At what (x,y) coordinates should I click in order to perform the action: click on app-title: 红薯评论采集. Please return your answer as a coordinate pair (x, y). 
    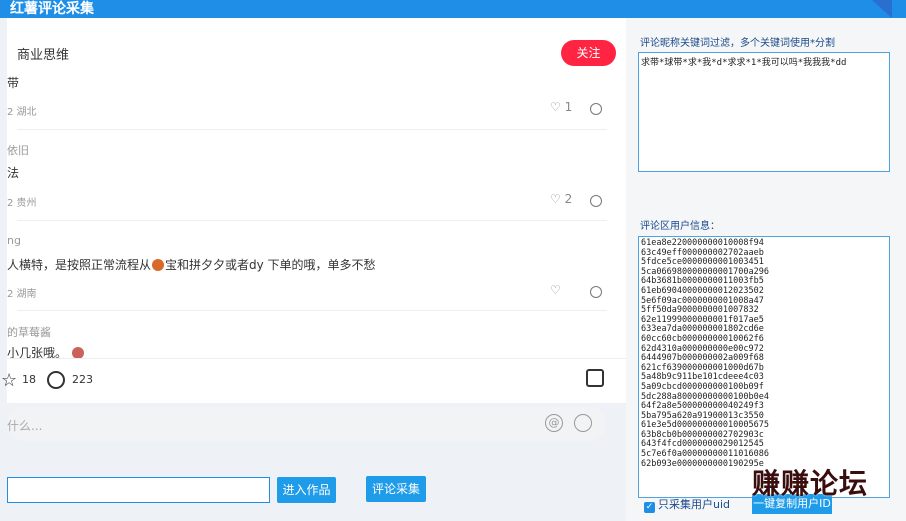
    Looking at the image, I should click on (52, 9).